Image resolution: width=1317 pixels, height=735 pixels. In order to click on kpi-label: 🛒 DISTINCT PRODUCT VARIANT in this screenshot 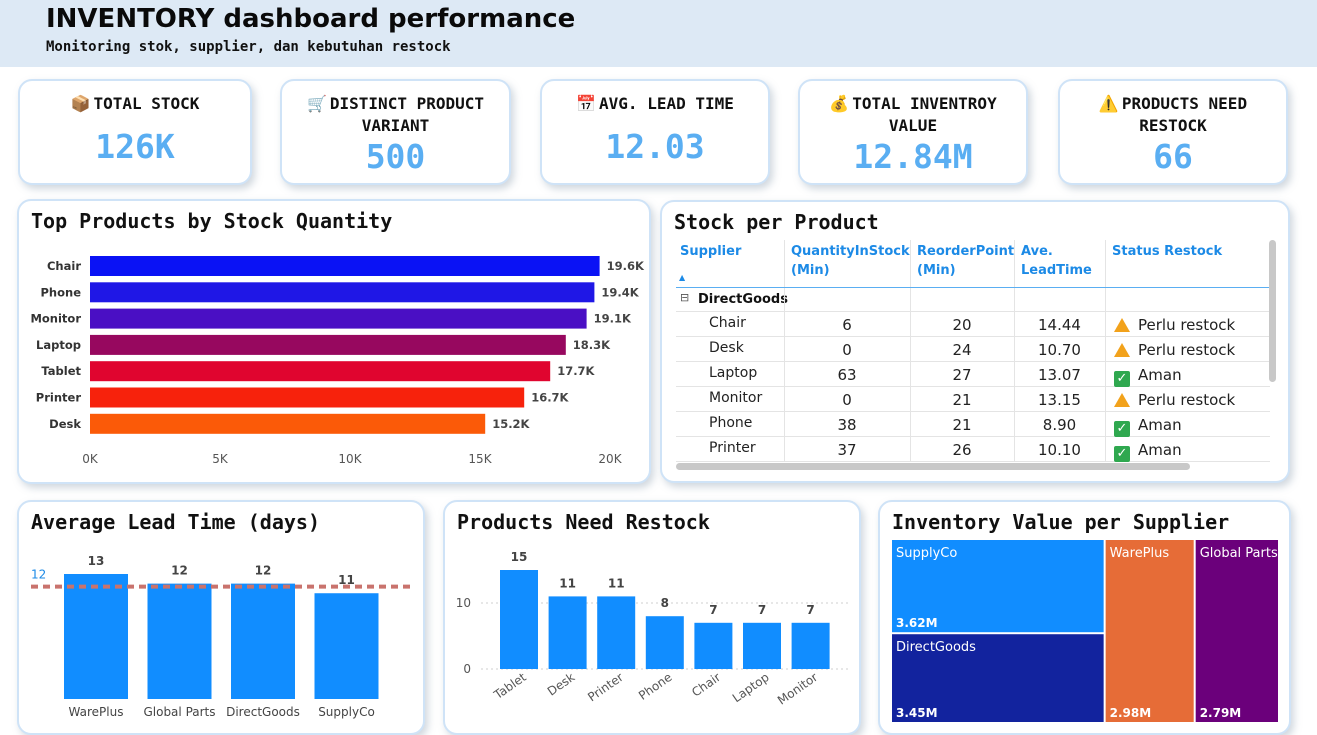, I will do `click(395, 114)`.